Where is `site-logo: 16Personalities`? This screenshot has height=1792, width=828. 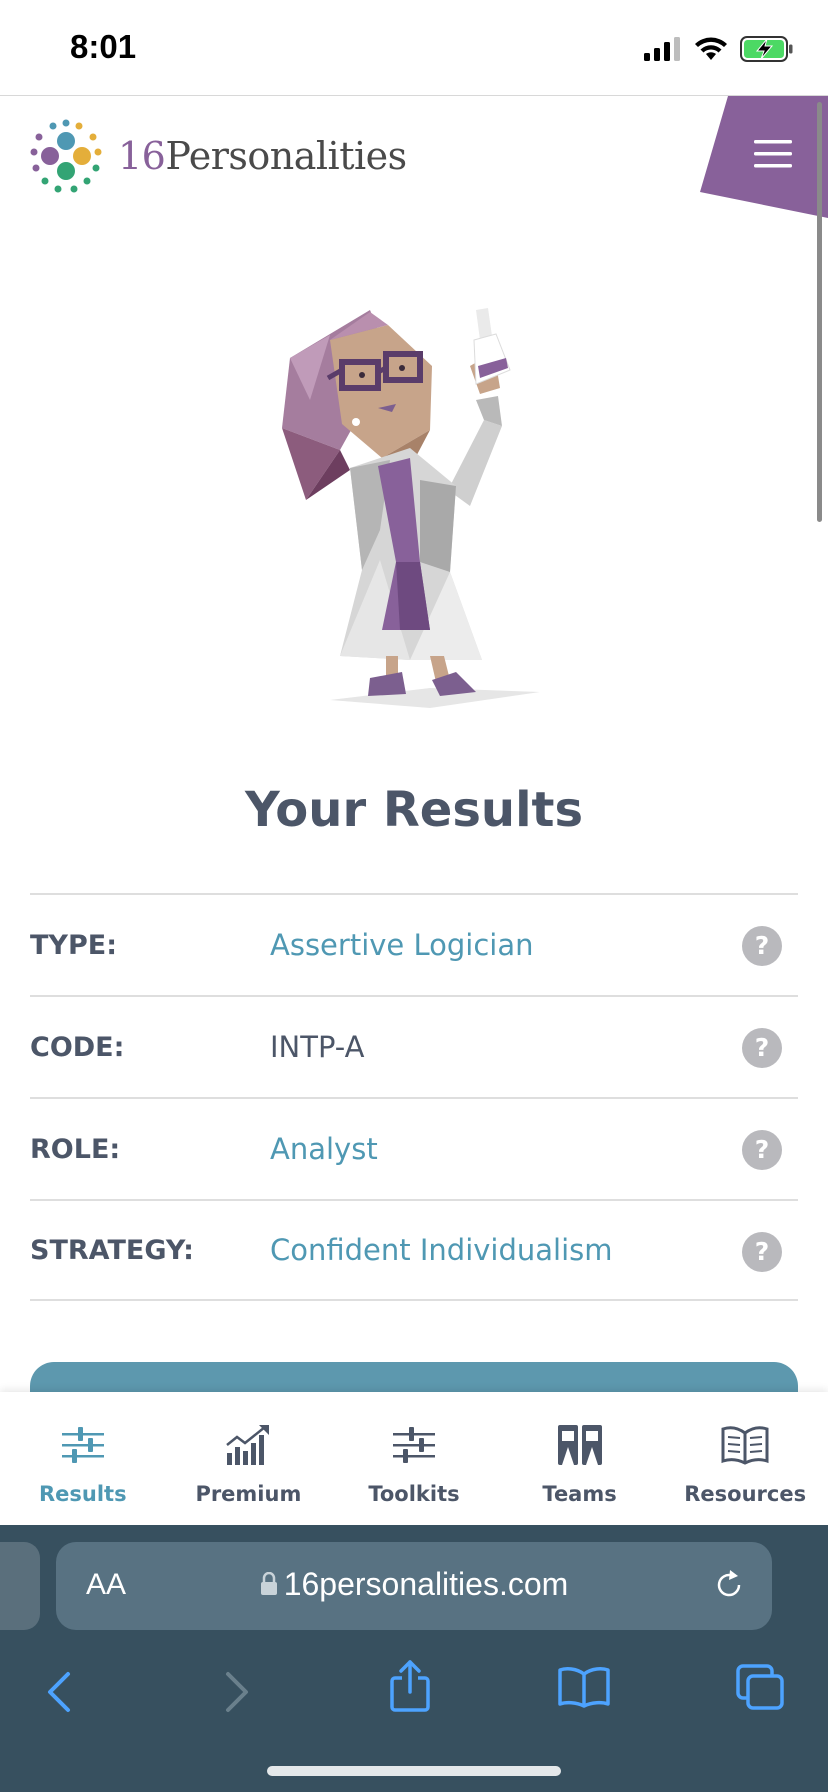 site-logo: 16Personalities is located at coordinates (217, 156).